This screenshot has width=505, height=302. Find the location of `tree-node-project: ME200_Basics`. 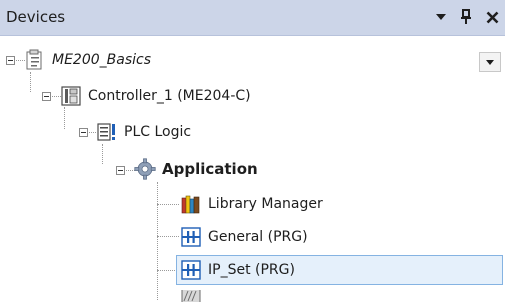

tree-node-project: ME200_Basics is located at coordinates (87, 60).